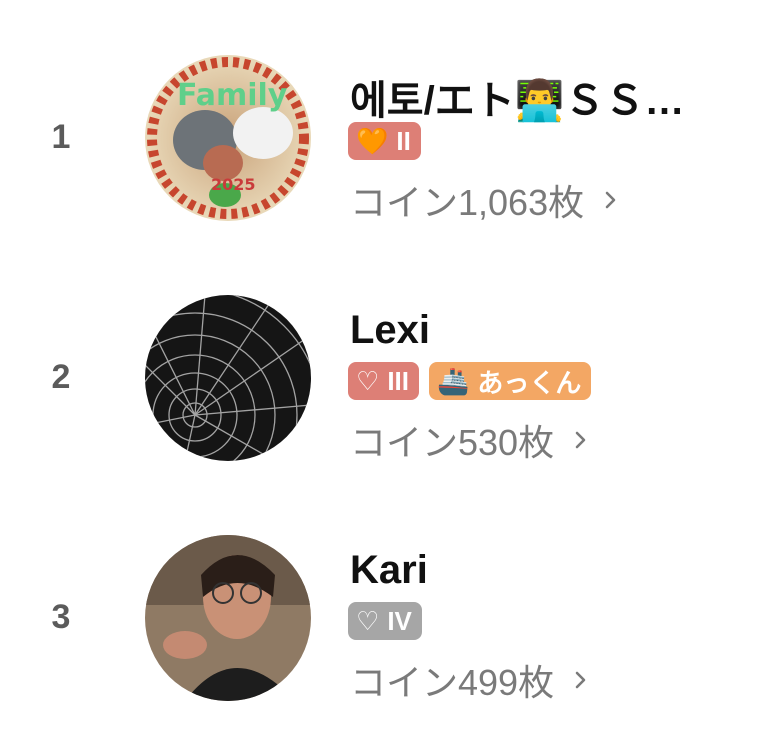  I want to click on coin-count-link: コイン499枚, so click(470, 680).